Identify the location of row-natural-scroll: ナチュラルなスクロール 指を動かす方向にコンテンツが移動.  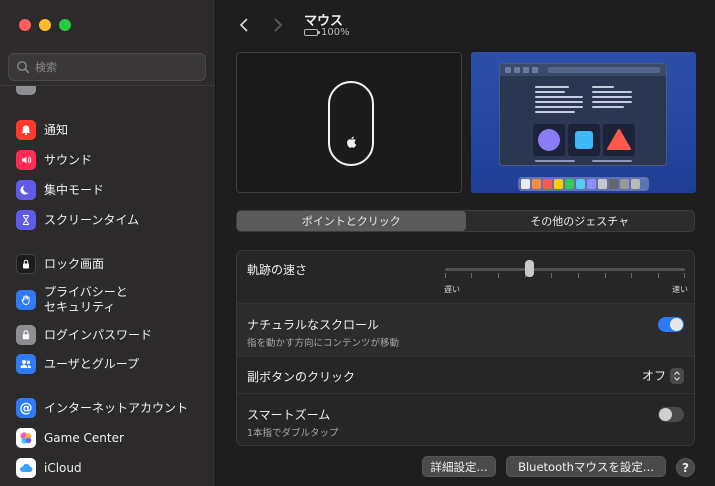
(465, 330).